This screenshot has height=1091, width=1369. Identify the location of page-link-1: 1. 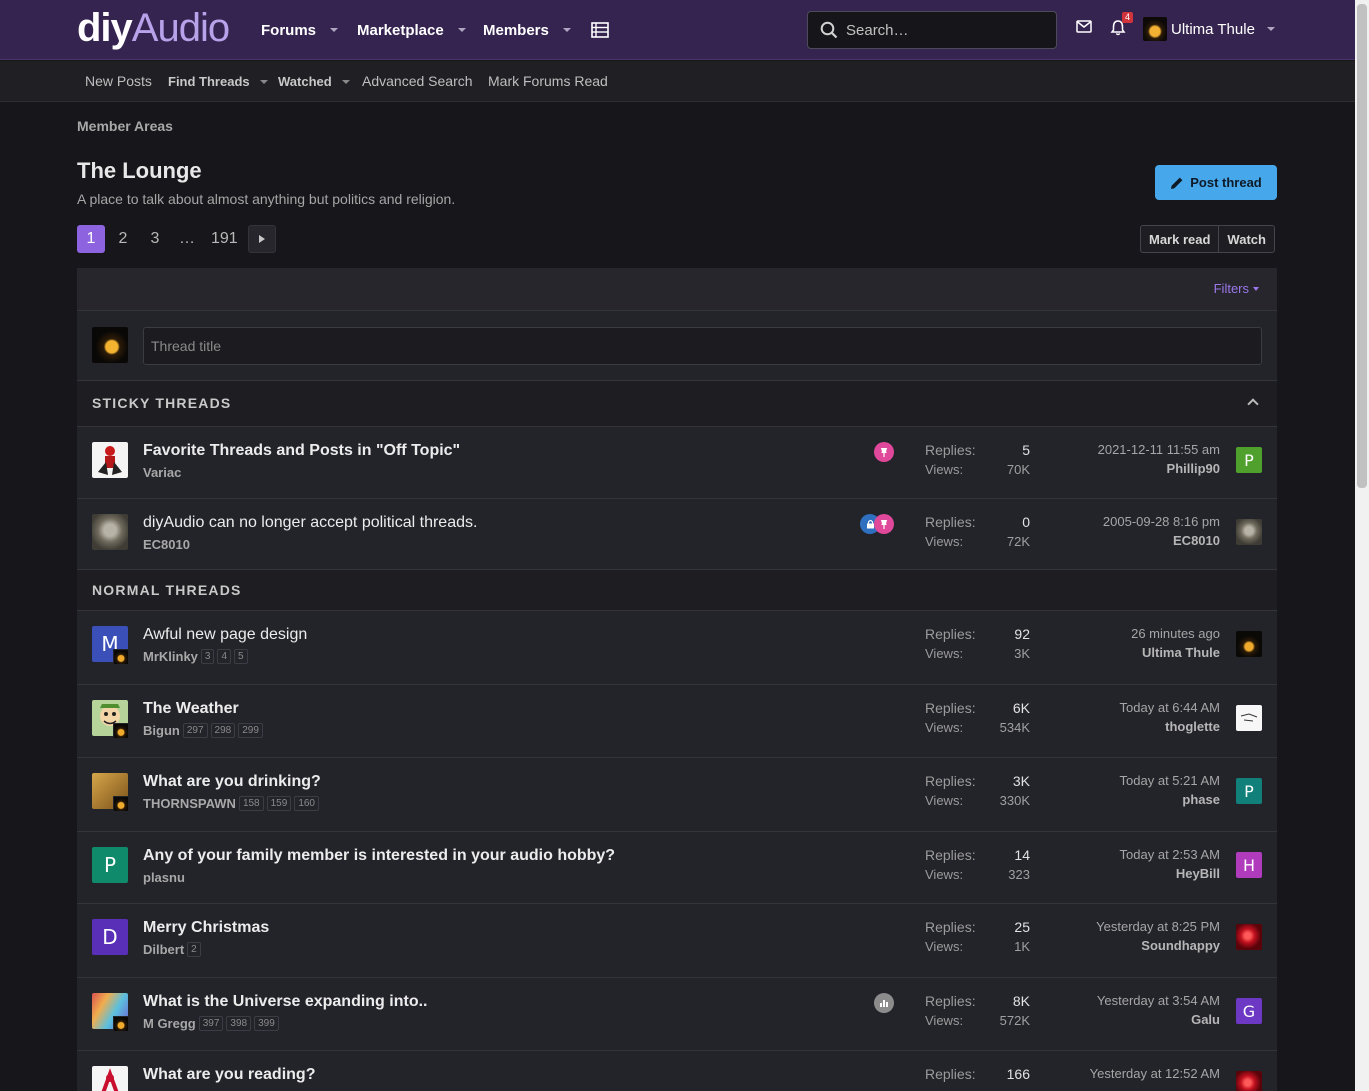
(91, 239).